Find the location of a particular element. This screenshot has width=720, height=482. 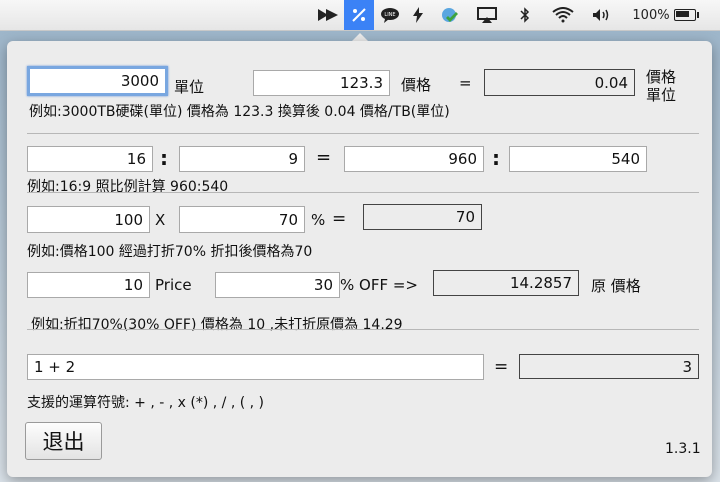

volume-icon is located at coordinates (601, 15).